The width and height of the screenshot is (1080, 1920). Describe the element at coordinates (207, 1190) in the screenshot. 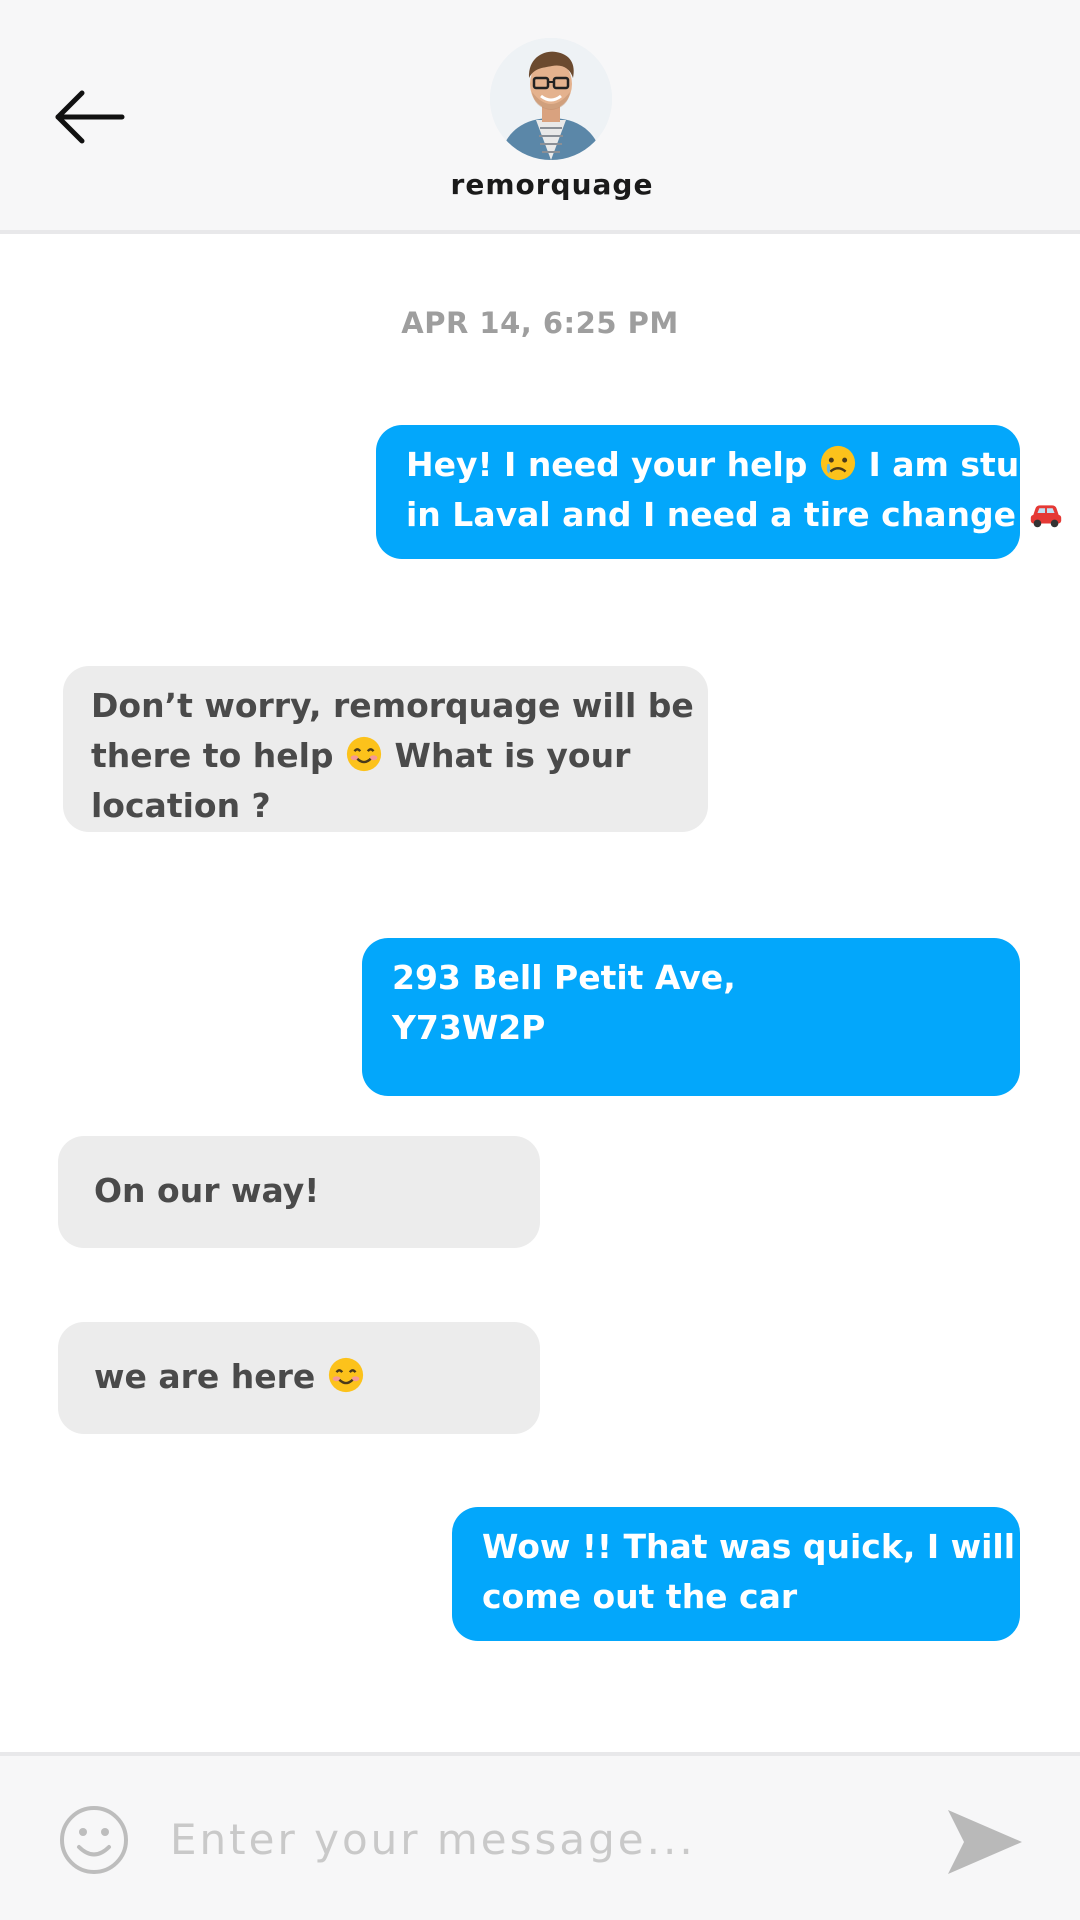

I see `message-text: On our way!` at that location.